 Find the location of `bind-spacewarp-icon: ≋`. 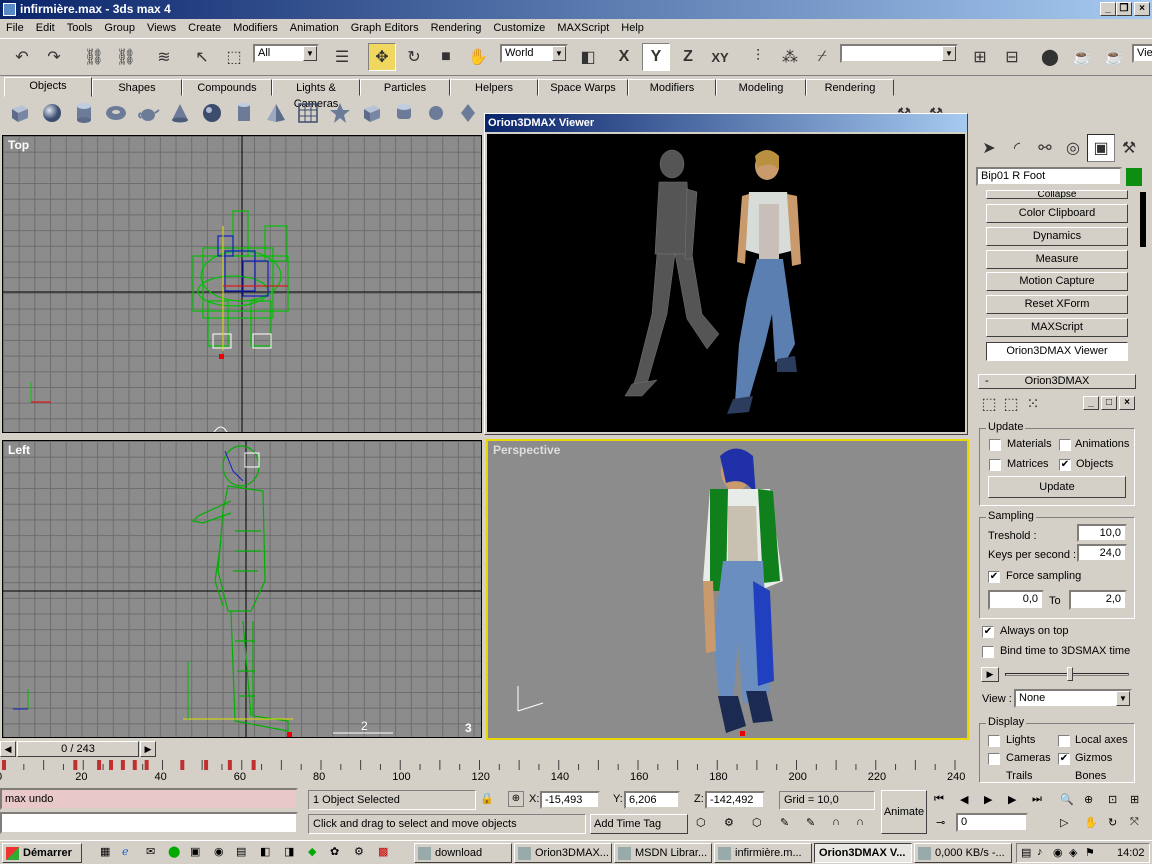

bind-spacewarp-icon: ≋ is located at coordinates (164, 57).